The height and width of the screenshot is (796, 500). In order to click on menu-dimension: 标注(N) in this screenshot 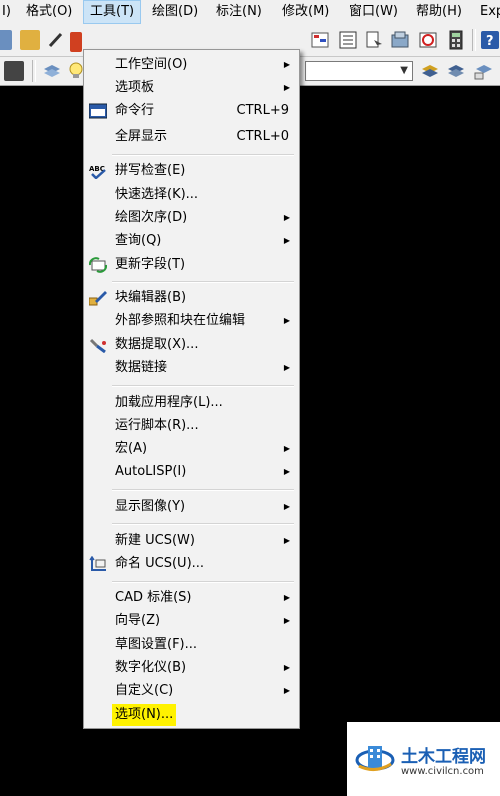, I will do `click(239, 12)`.